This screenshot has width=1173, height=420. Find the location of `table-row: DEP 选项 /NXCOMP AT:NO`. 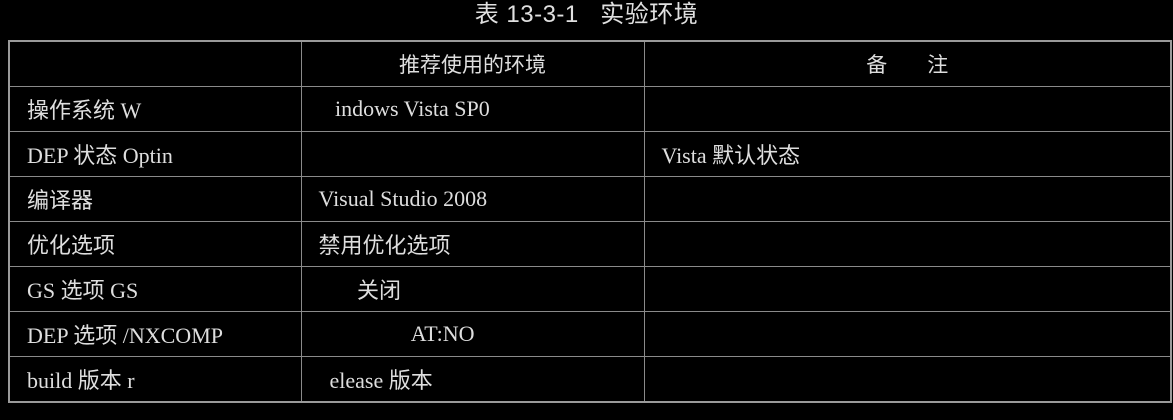

table-row: DEP 选项 /NXCOMP AT:NO is located at coordinates (590, 334).